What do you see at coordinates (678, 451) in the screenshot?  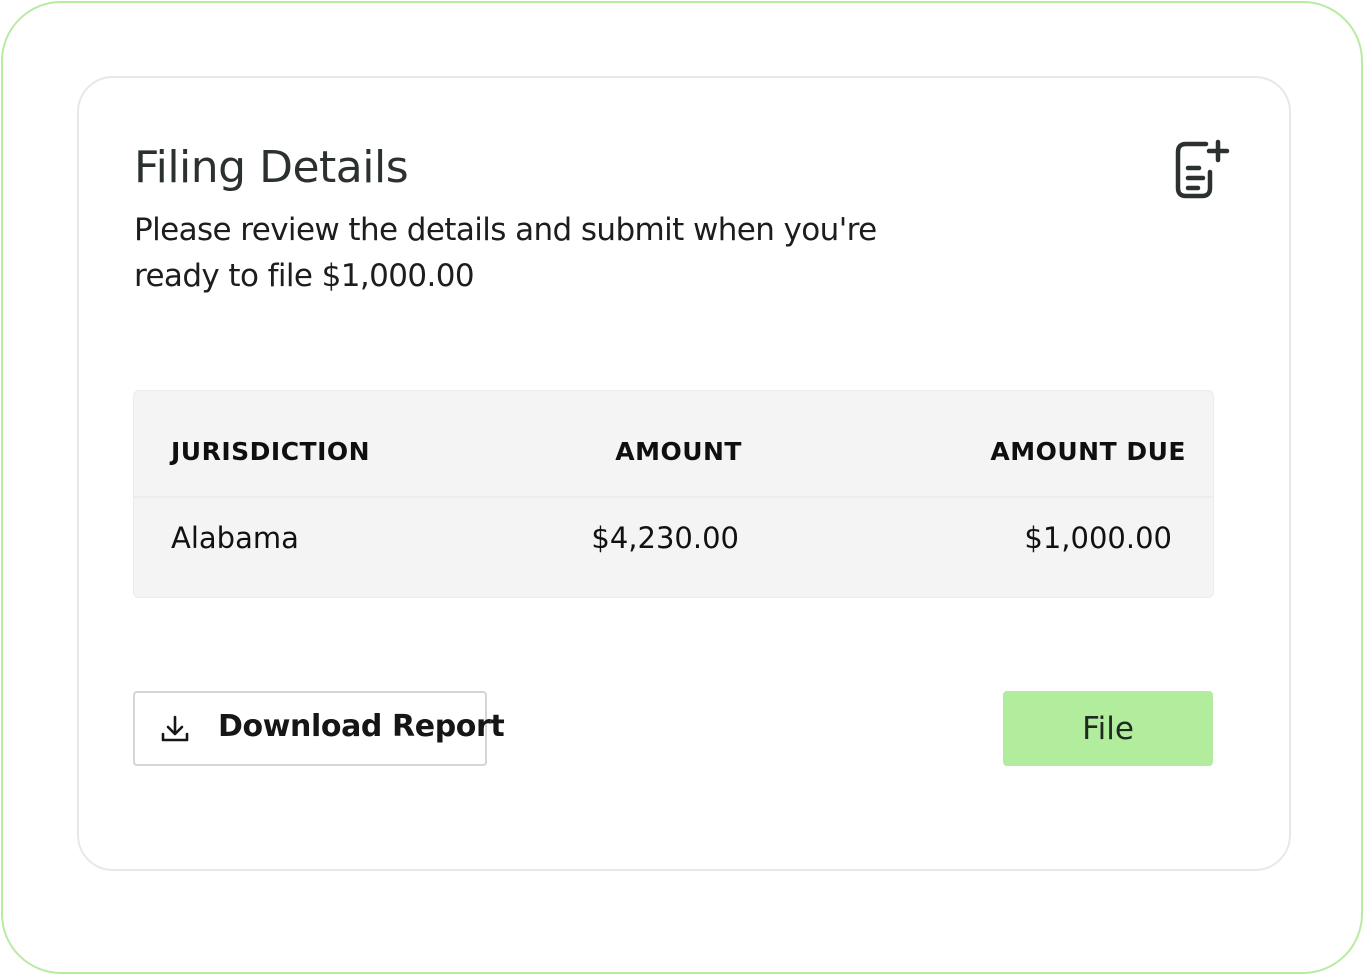 I see `column-header-amount: AMOUNT` at bounding box center [678, 451].